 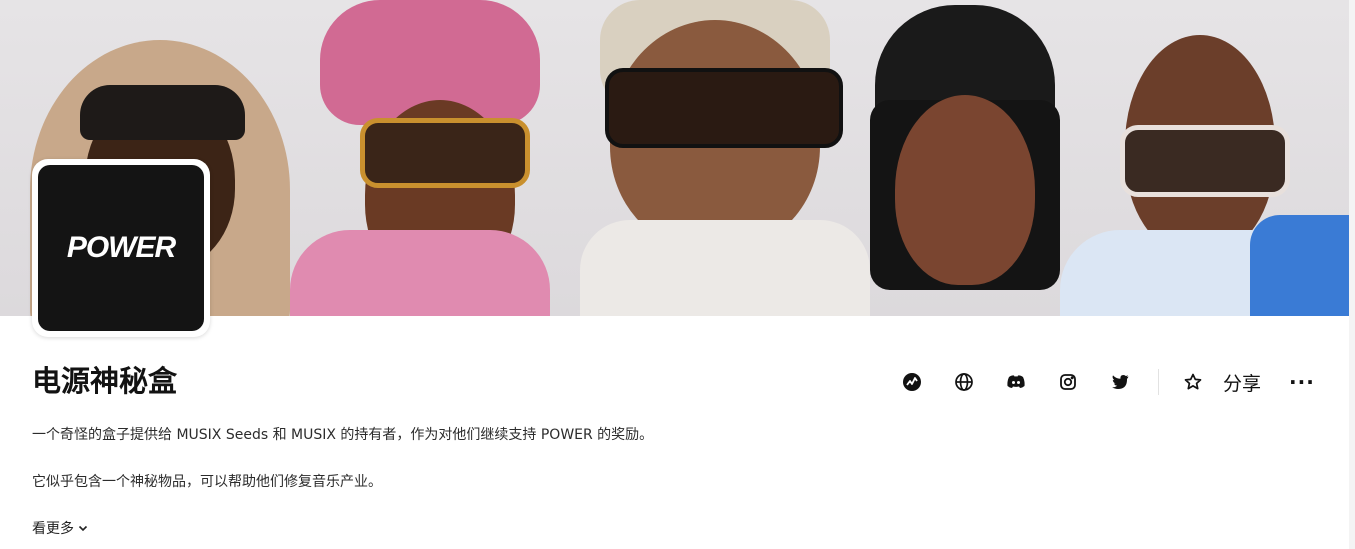 What do you see at coordinates (53, 529) in the screenshot?
I see `see-more-label: 看更多` at bounding box center [53, 529].